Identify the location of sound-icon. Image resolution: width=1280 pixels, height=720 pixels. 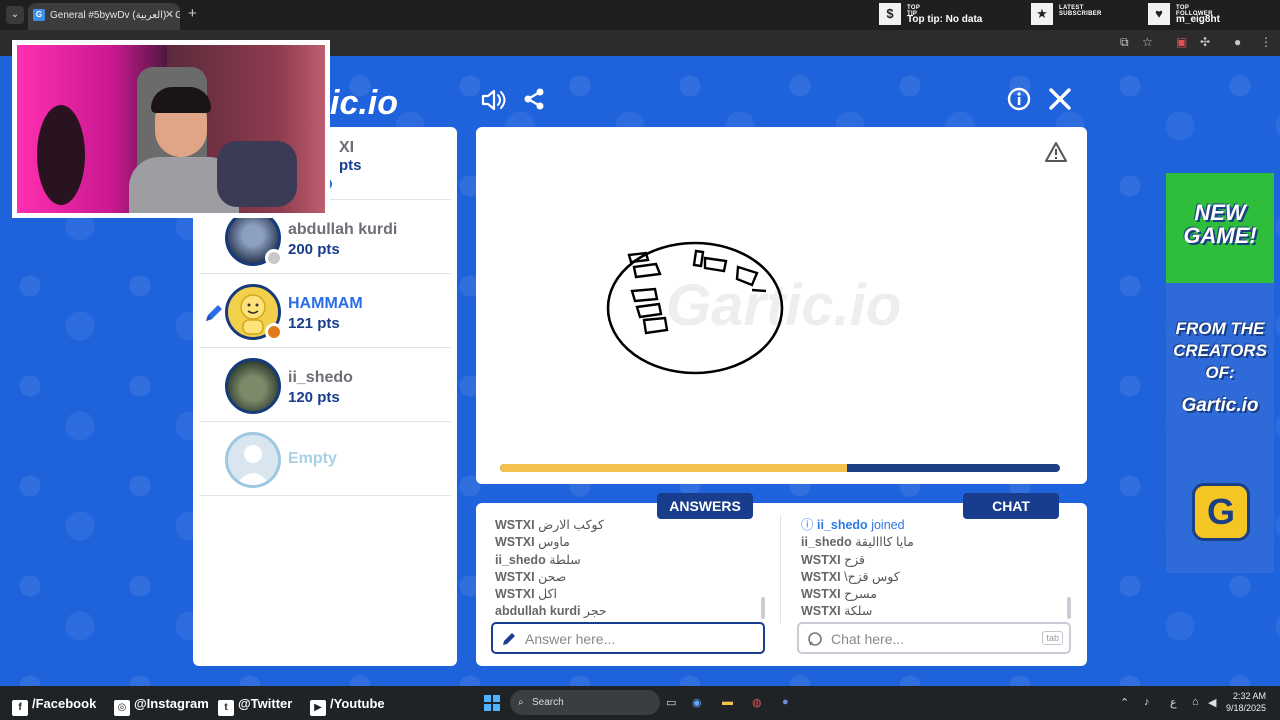
(493, 100).